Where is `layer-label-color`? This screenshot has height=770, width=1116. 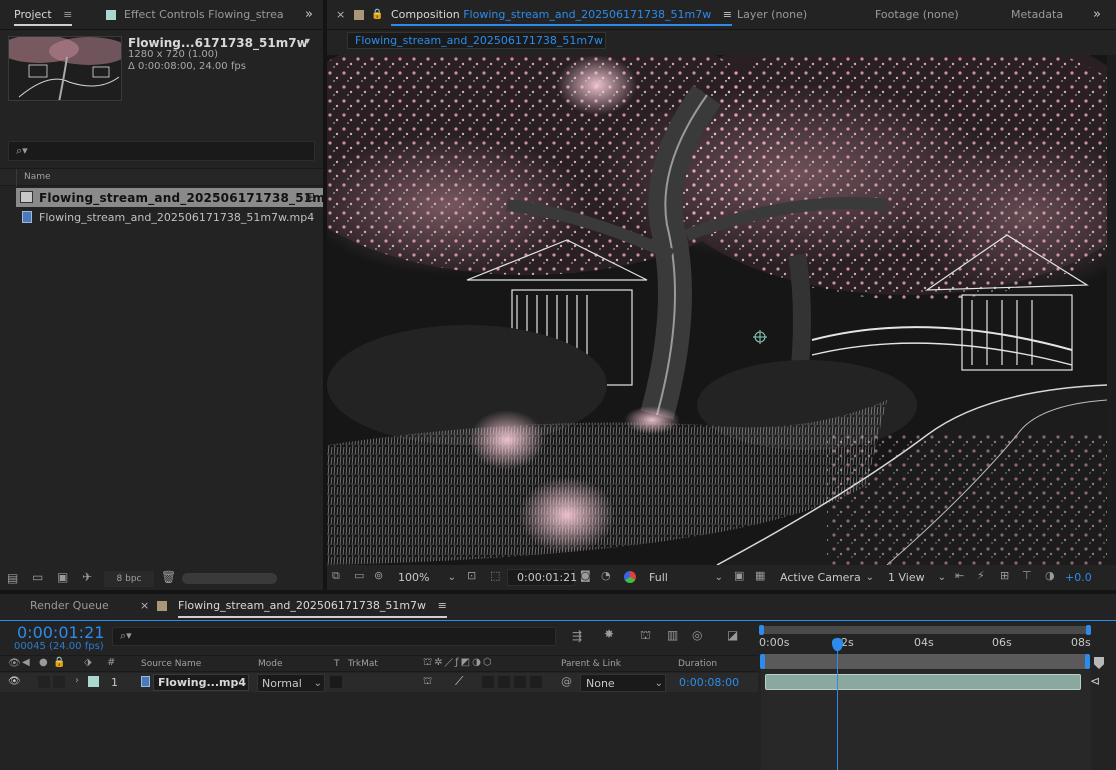
layer-label-color is located at coordinates (93, 681).